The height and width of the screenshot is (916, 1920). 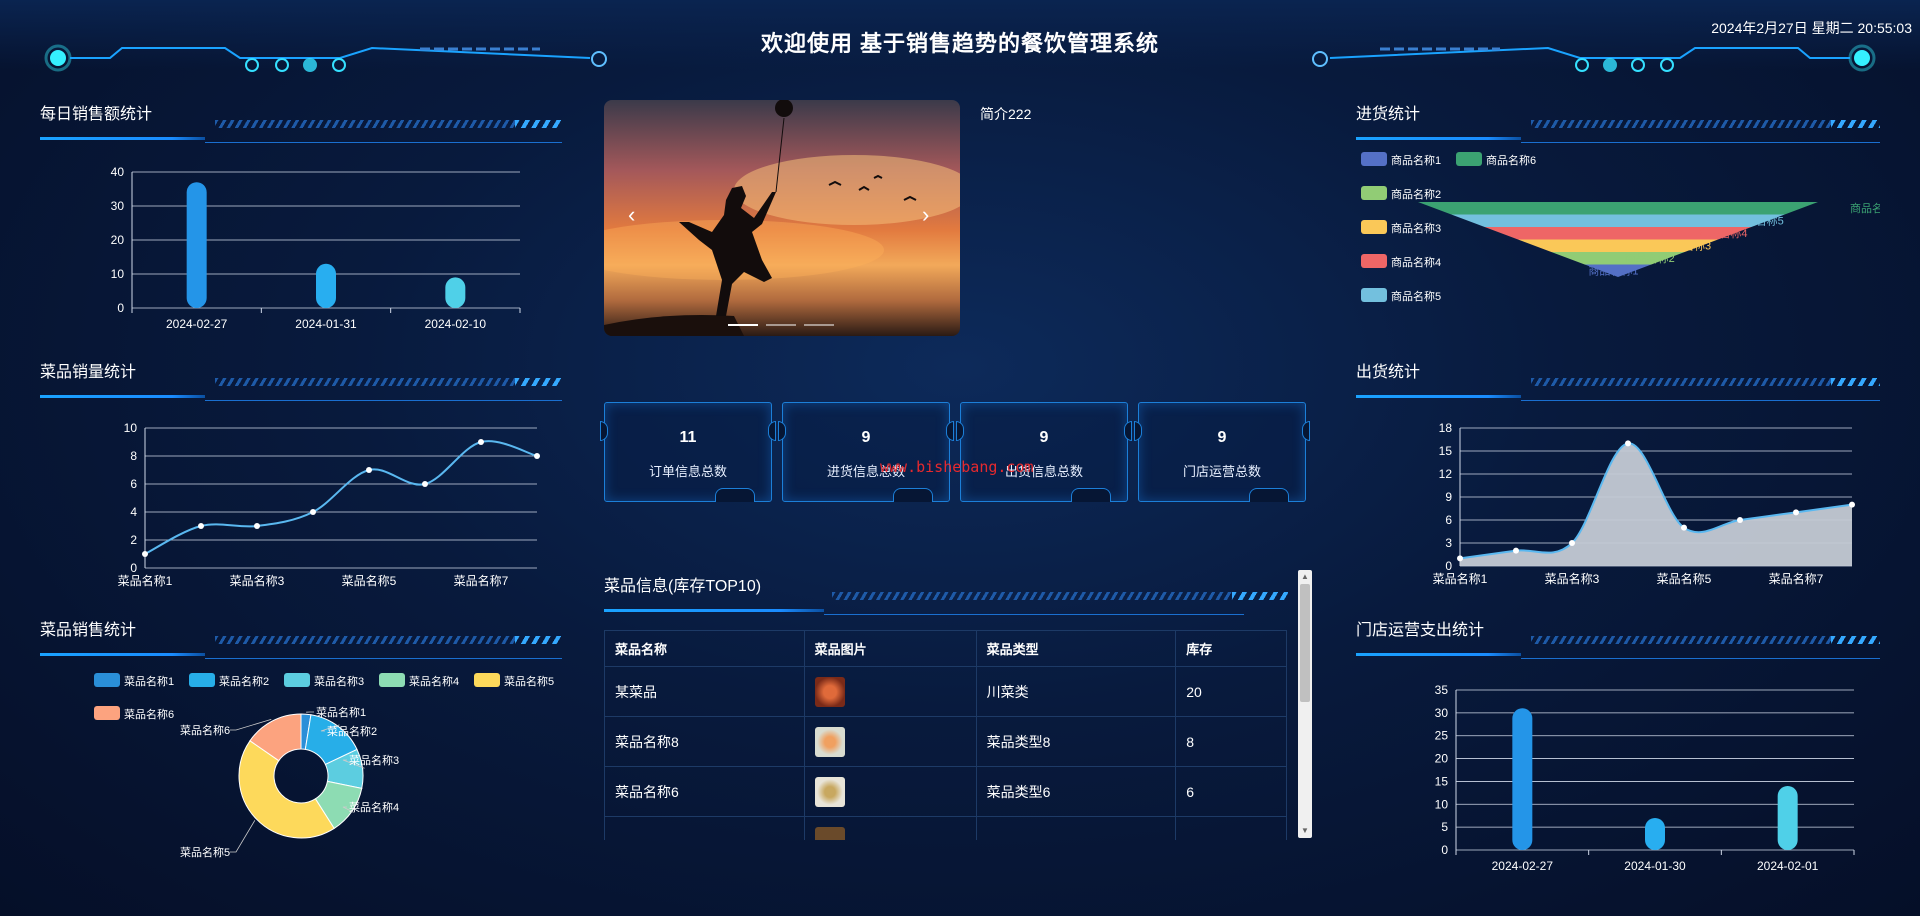 What do you see at coordinates (316, 248) in the screenshot?
I see `daily-sales-chart: 0 10 20 30 40 2024-02-27 2024-01-31 2024-02-10` at bounding box center [316, 248].